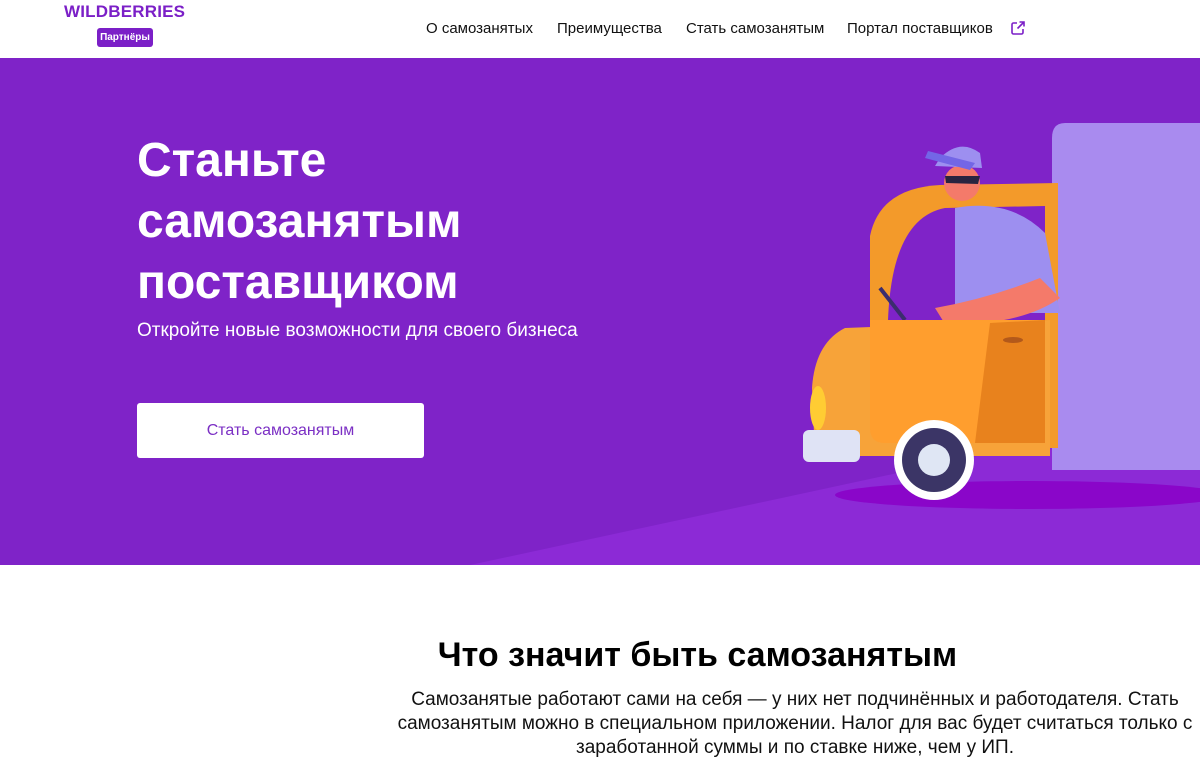 This screenshot has width=1200, height=767. I want to click on nav-item-advantages: Преимущества, so click(609, 29).